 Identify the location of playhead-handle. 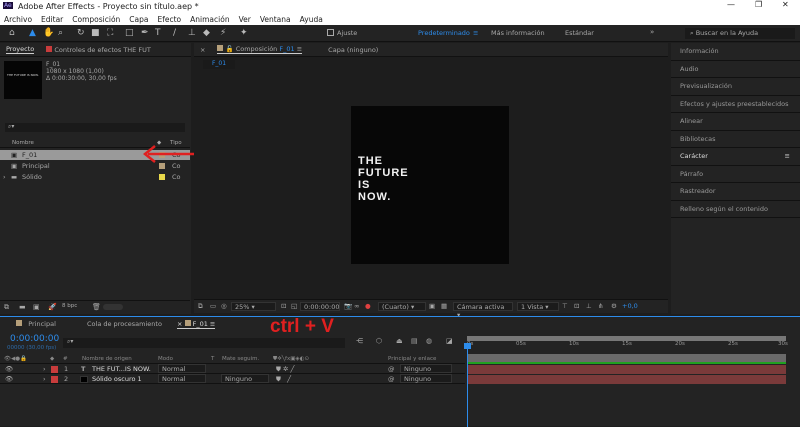
(467, 346).